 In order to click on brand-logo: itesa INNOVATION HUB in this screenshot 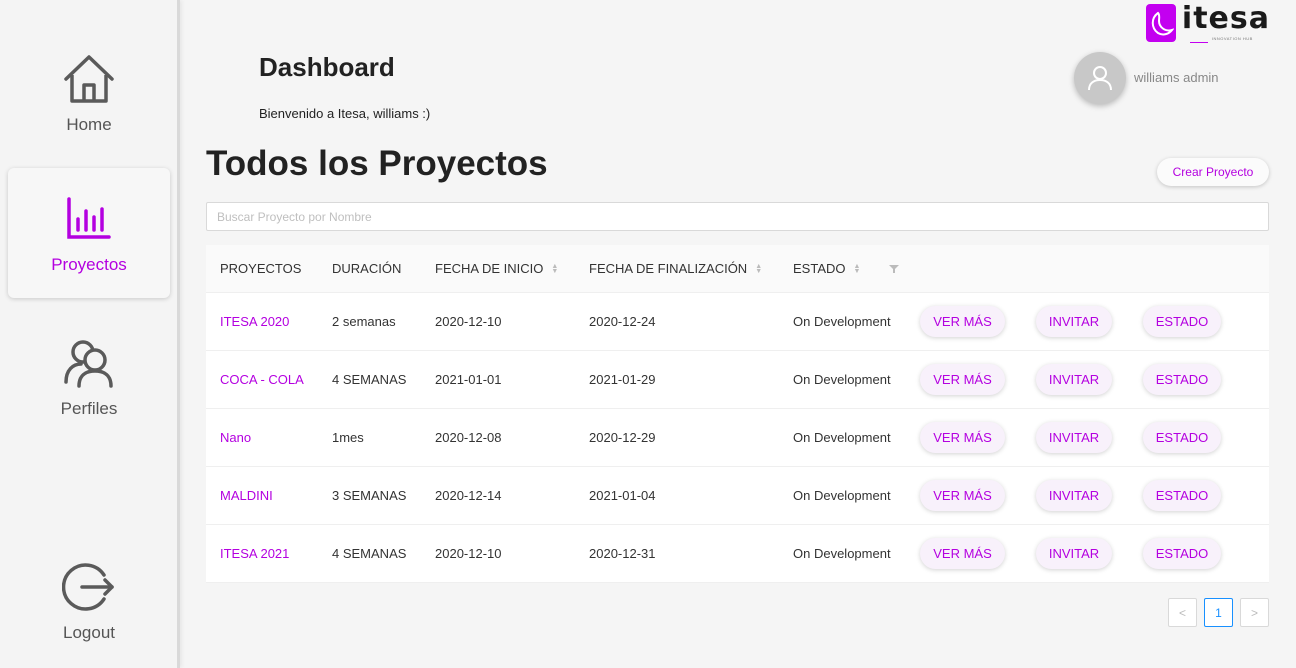, I will do `click(1208, 24)`.